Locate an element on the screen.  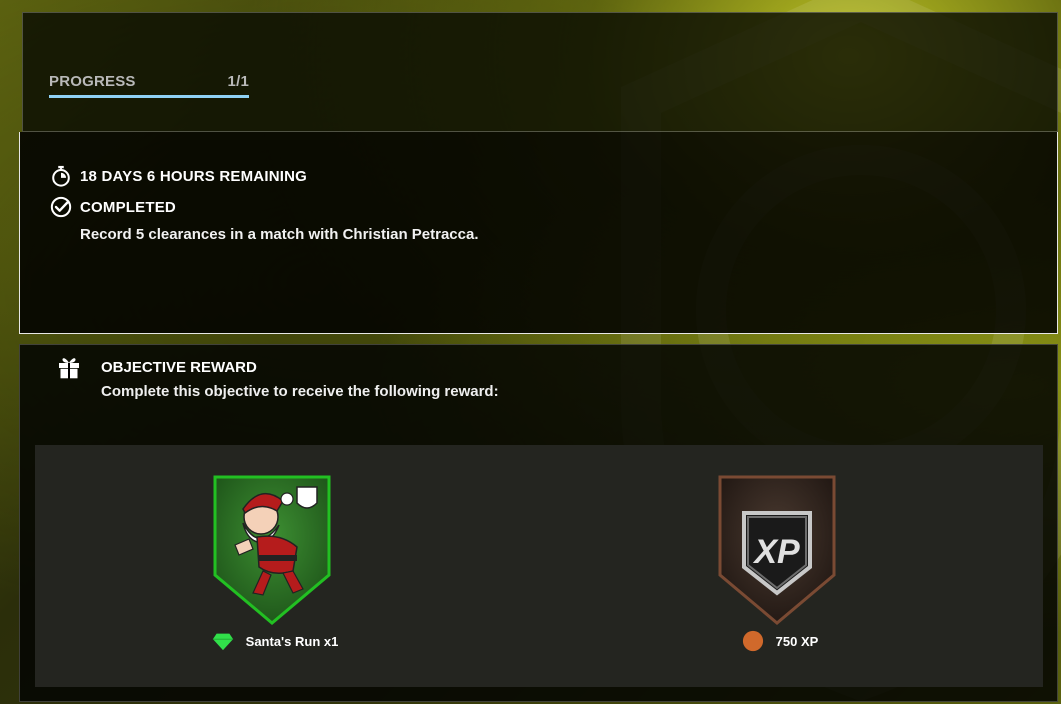
completed-status-text: COMPLETED is located at coordinates (128, 207).